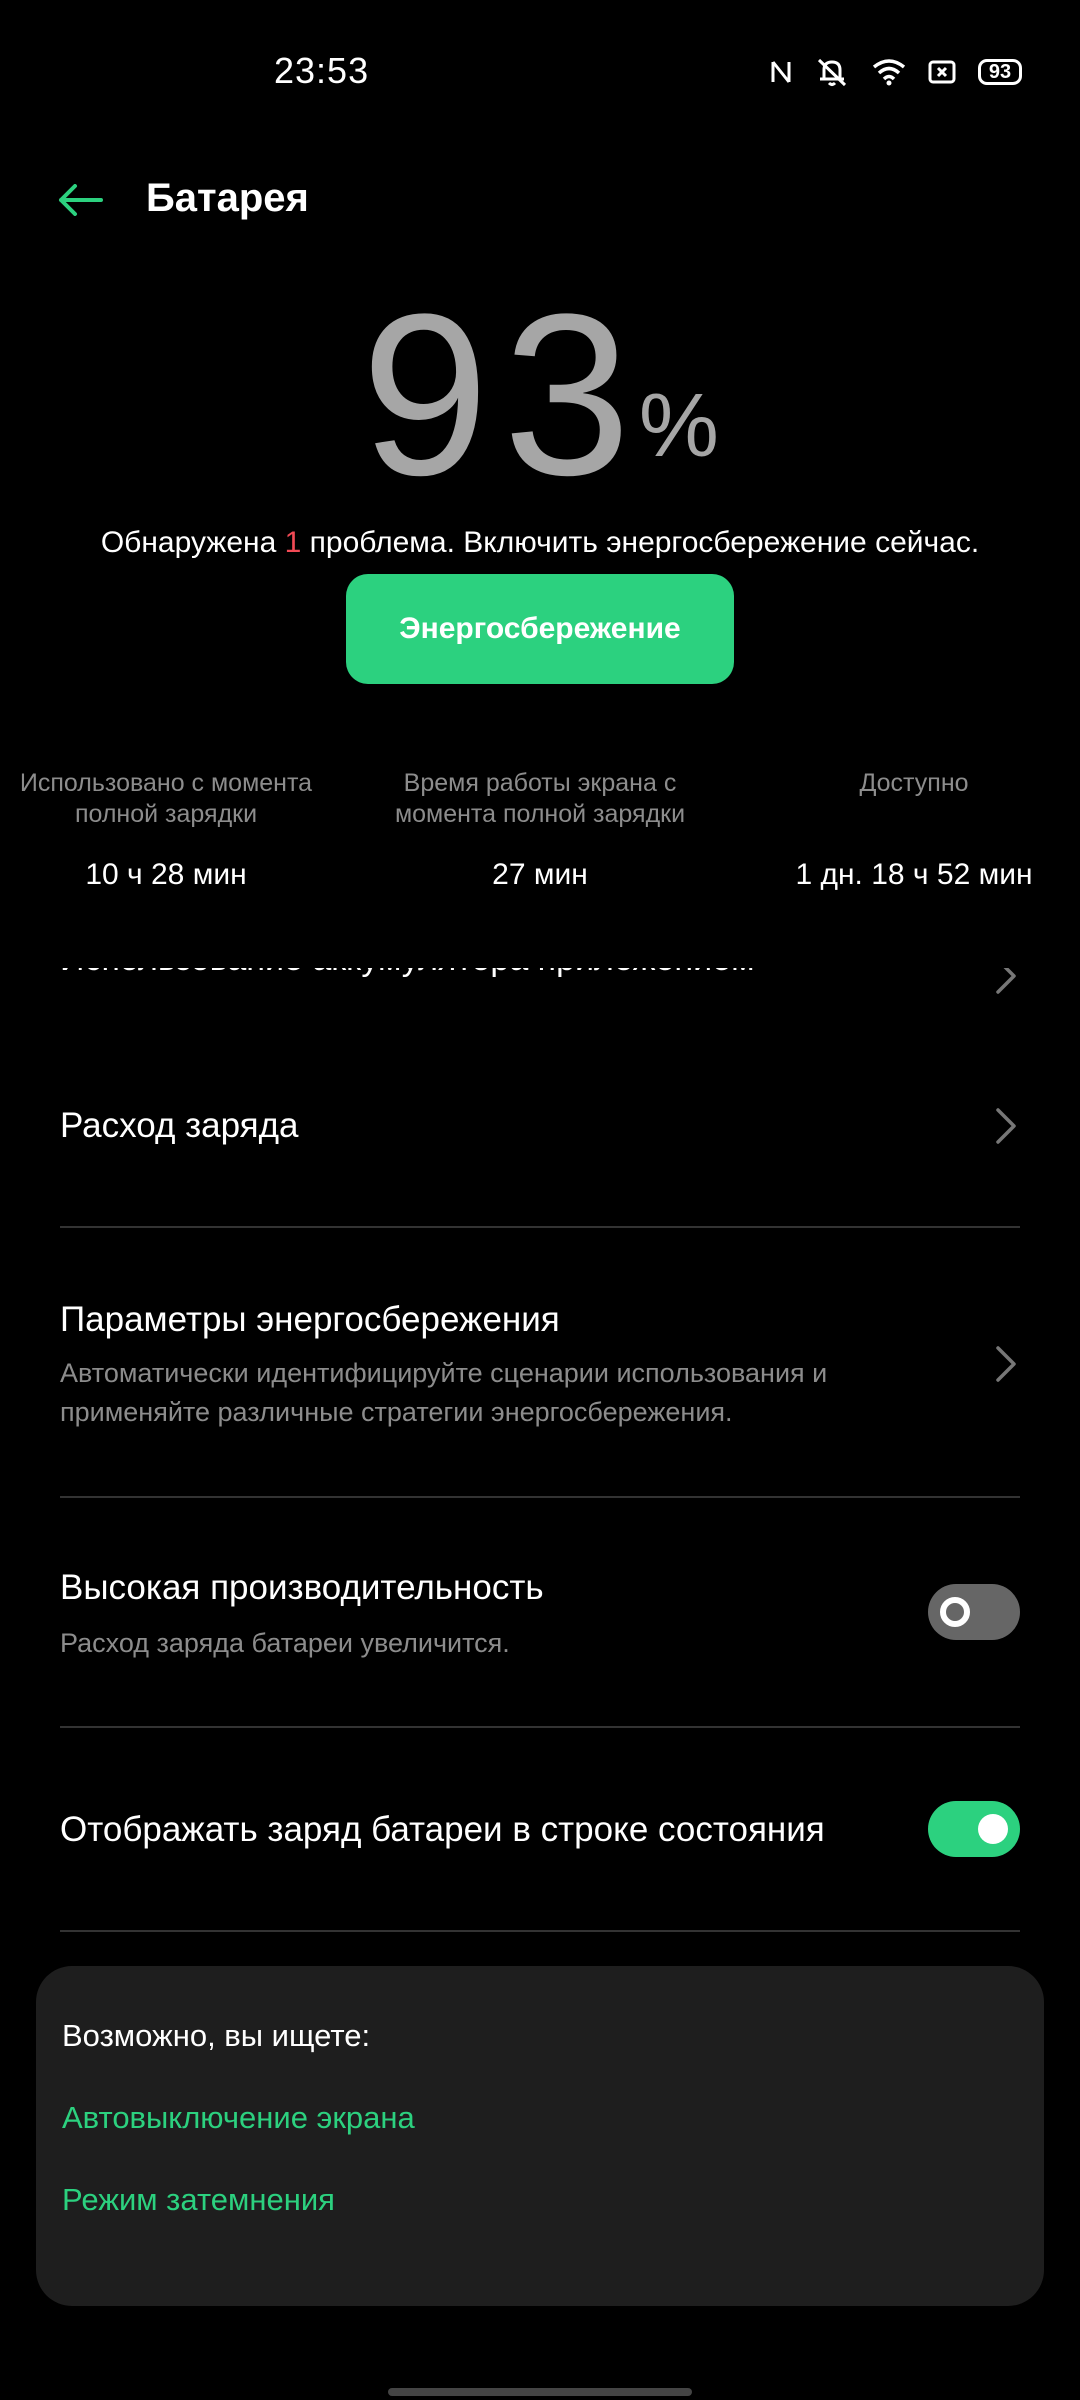 Image resolution: width=1080 pixels, height=2400 pixels. What do you see at coordinates (540, 2392) in the screenshot?
I see `home-indicator` at bounding box center [540, 2392].